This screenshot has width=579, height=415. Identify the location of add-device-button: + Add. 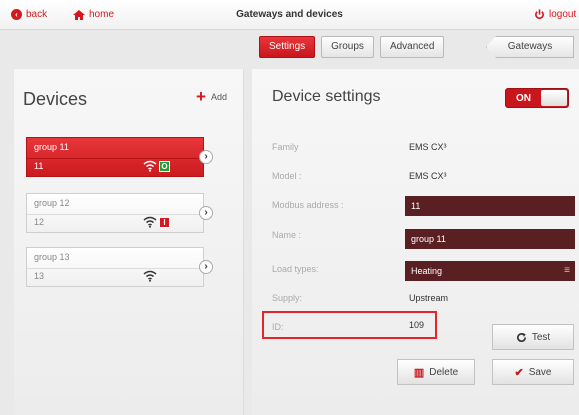
(211, 96).